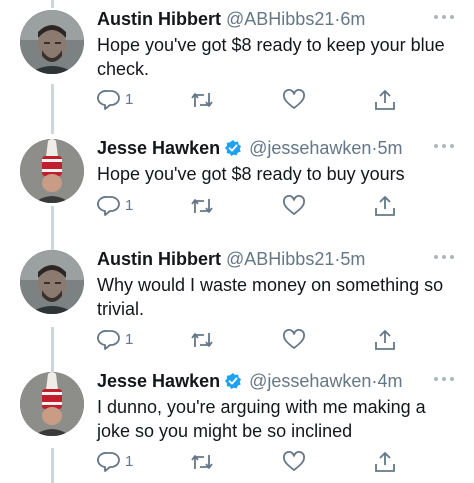 This screenshot has width=474, height=483. What do you see at coordinates (389, 381) in the screenshot?
I see `tweet-time: 4m` at bounding box center [389, 381].